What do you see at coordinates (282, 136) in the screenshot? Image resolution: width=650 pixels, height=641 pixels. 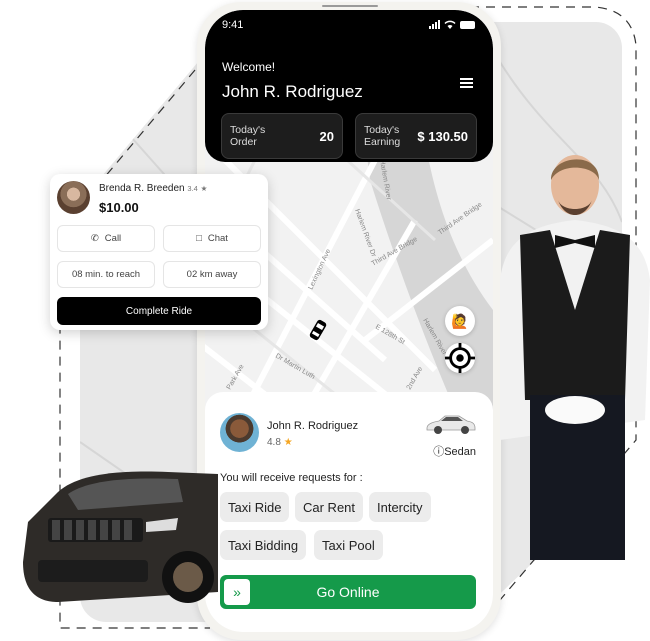 I see `todays-order-card: Today's Order 20` at bounding box center [282, 136].